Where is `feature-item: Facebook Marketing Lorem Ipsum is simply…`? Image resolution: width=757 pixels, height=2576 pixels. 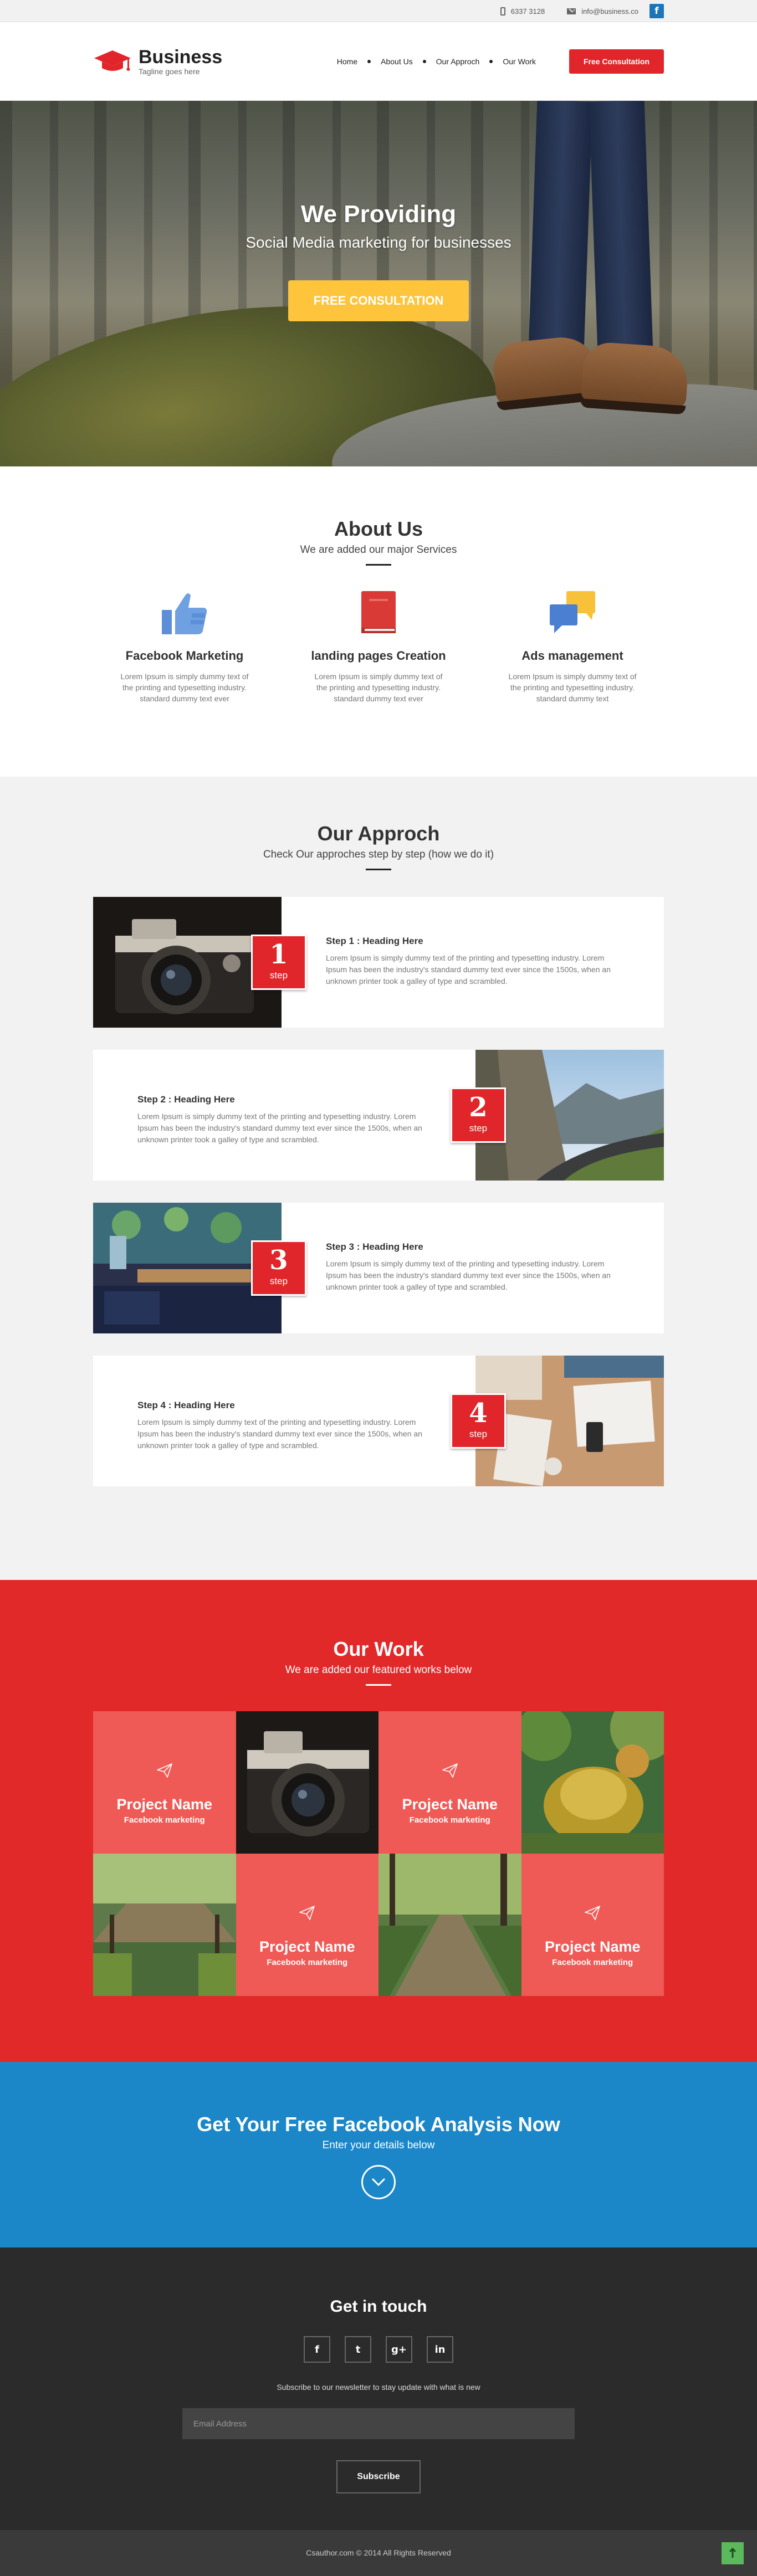 feature-item: Facebook Marketing Lorem Ipsum is simply… is located at coordinates (185, 645).